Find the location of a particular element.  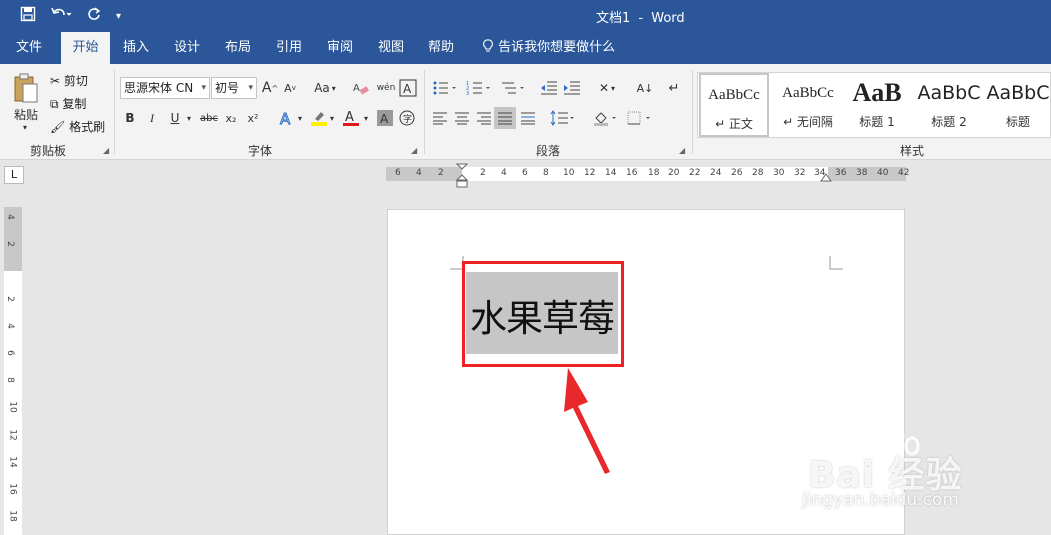

annotation-highlight-box is located at coordinates (543, 314).